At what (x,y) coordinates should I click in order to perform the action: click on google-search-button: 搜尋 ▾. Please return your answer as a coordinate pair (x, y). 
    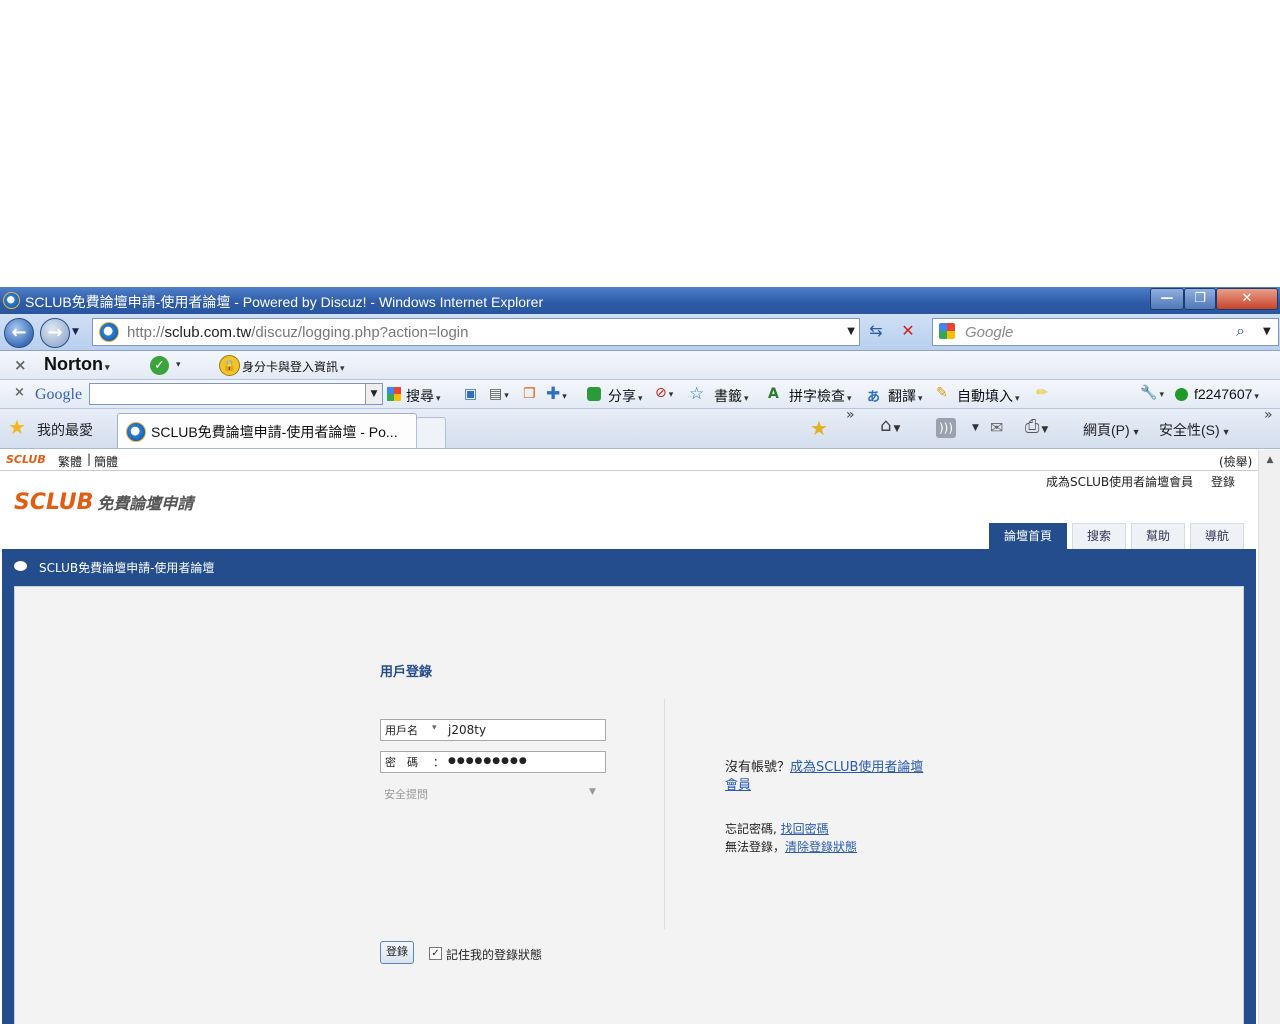
    Looking at the image, I should click on (423, 396).